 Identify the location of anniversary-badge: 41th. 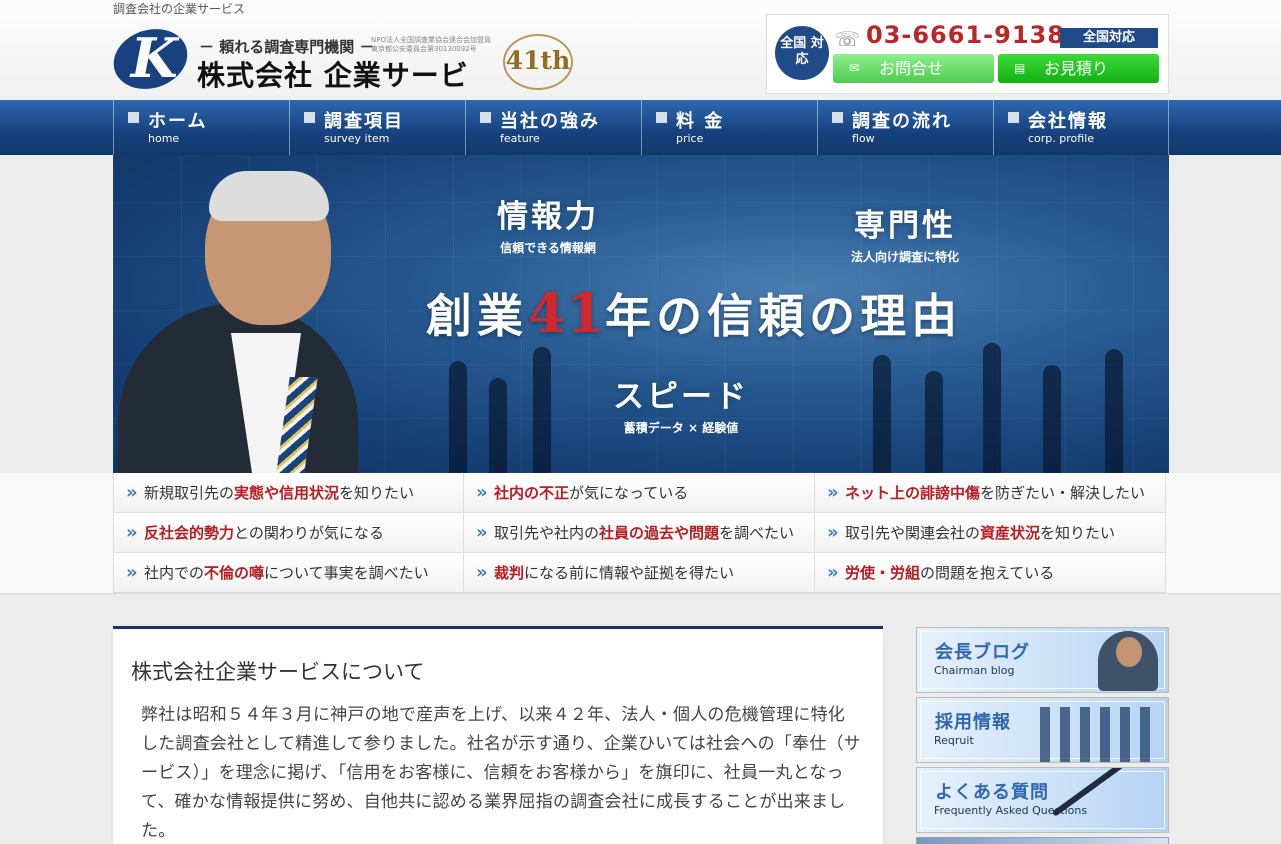
(538, 62).